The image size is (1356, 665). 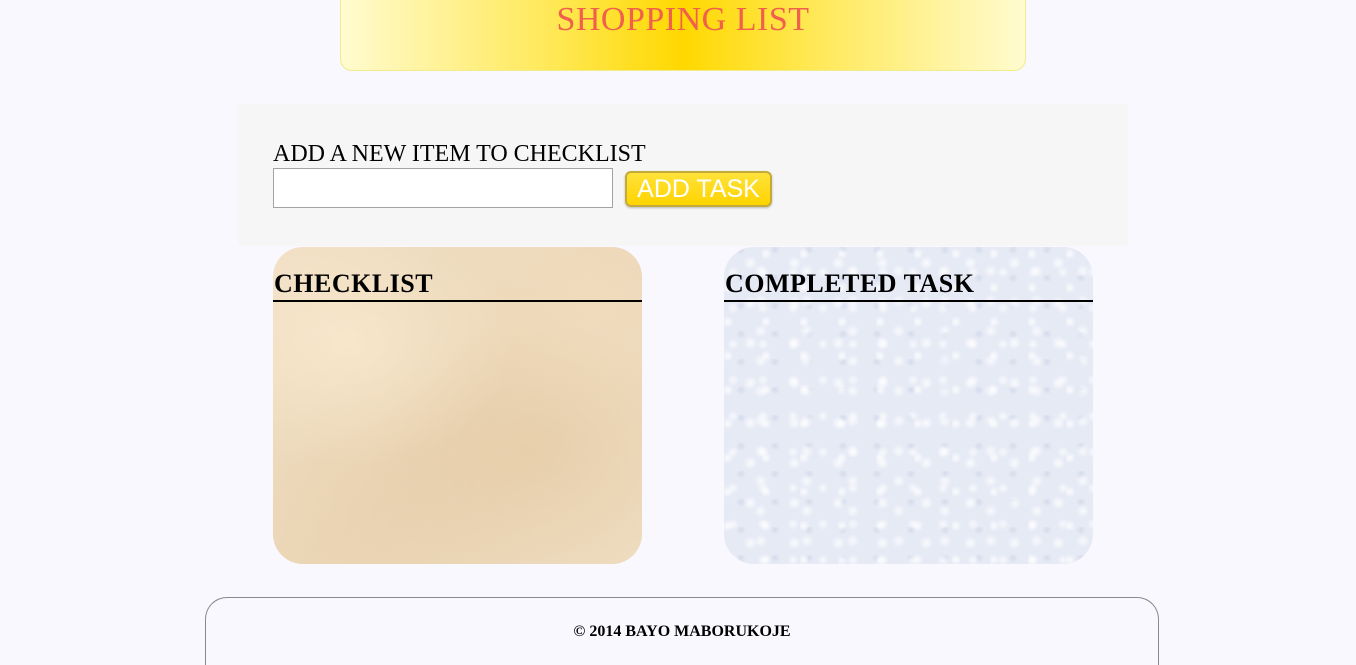 What do you see at coordinates (683, 19) in the screenshot?
I see `page-title: SHOPPING LIST` at bounding box center [683, 19].